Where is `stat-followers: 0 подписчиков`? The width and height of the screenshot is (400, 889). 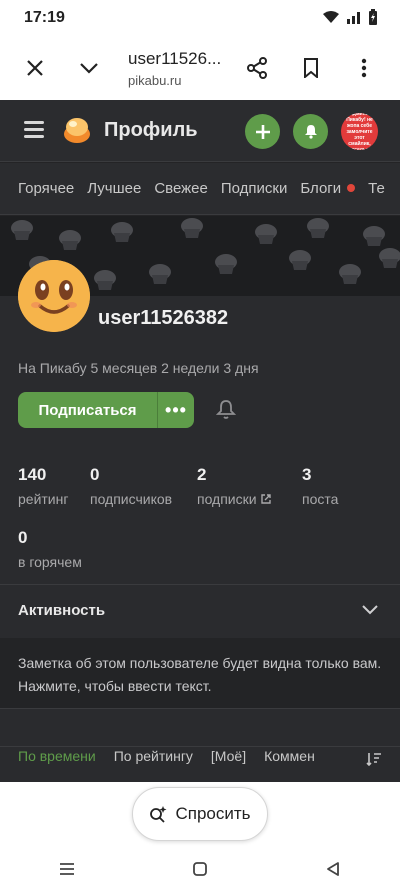
stat-followers: 0 подписчиков is located at coordinates (131, 486).